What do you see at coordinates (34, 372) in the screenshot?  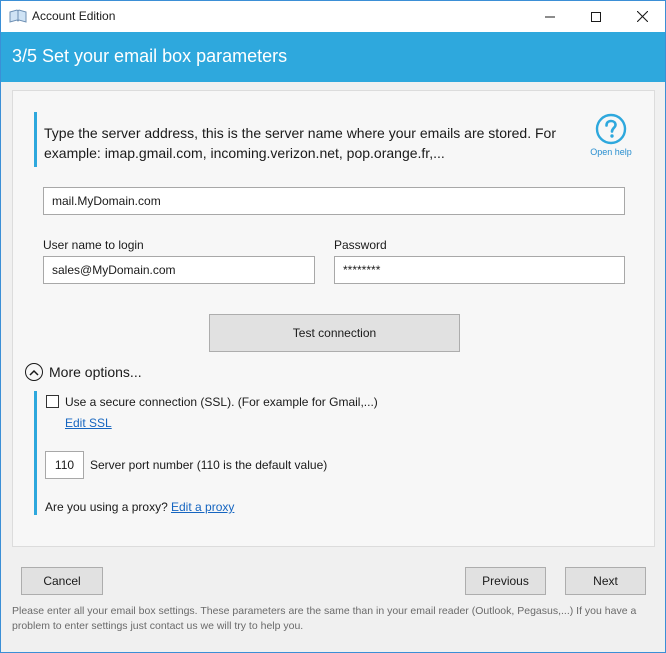 I see `chevron-up-circle-icon` at bounding box center [34, 372].